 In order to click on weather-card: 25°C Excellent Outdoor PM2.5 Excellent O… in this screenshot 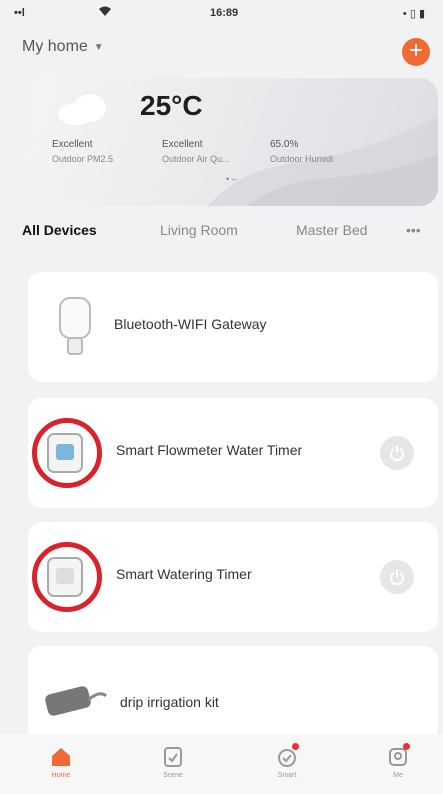, I will do `click(233, 142)`.